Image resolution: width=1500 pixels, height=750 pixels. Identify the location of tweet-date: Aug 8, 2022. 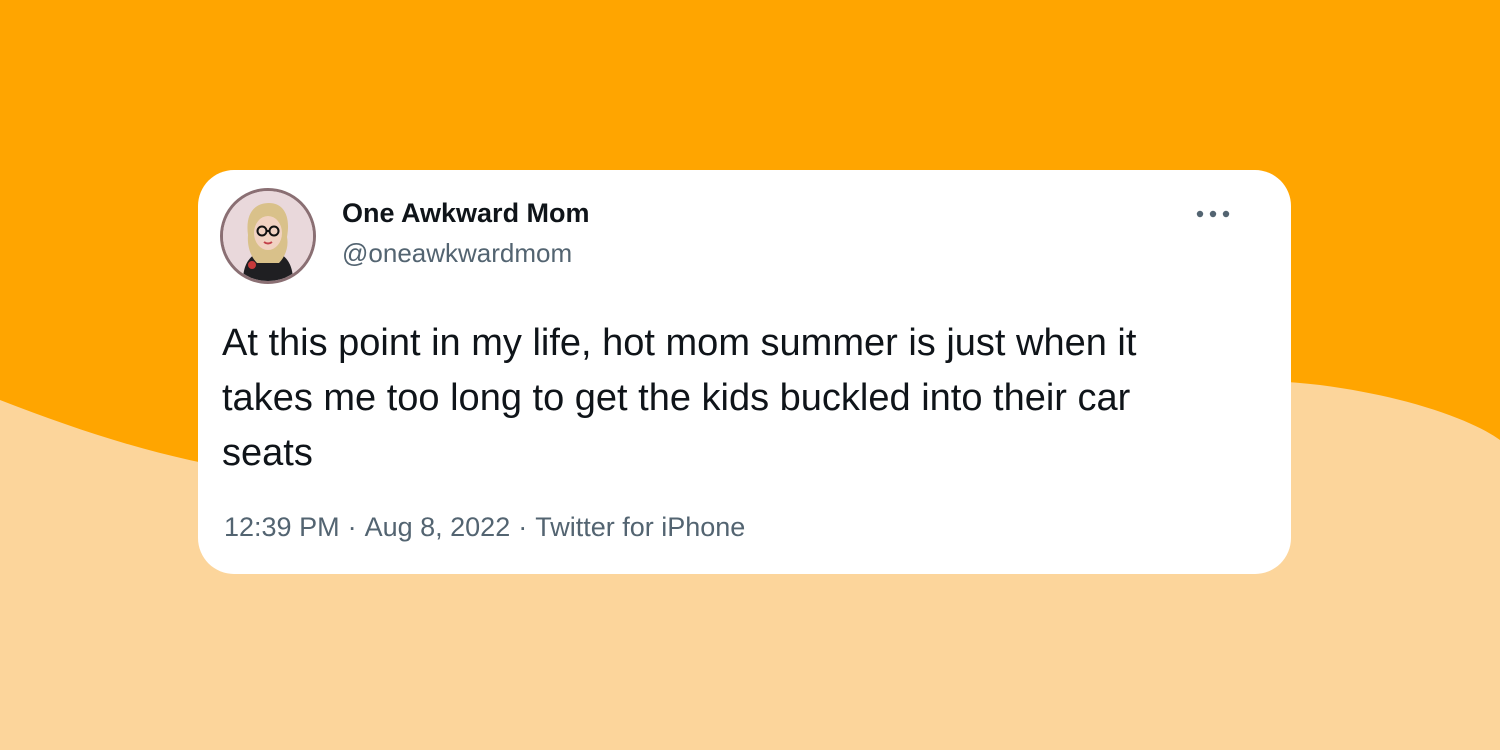
(438, 527).